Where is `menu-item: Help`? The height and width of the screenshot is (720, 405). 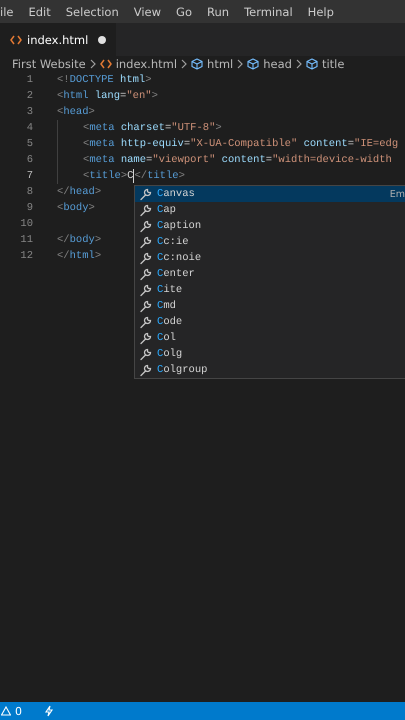 menu-item: Help is located at coordinates (321, 11).